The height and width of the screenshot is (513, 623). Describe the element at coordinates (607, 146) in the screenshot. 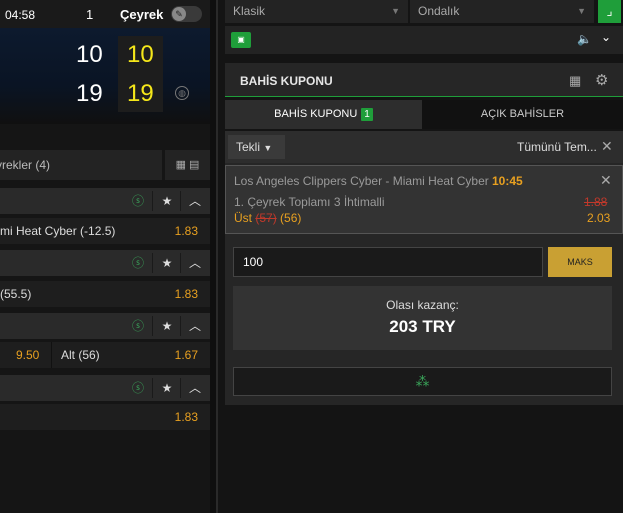

I see `close-icon: ✕` at that location.